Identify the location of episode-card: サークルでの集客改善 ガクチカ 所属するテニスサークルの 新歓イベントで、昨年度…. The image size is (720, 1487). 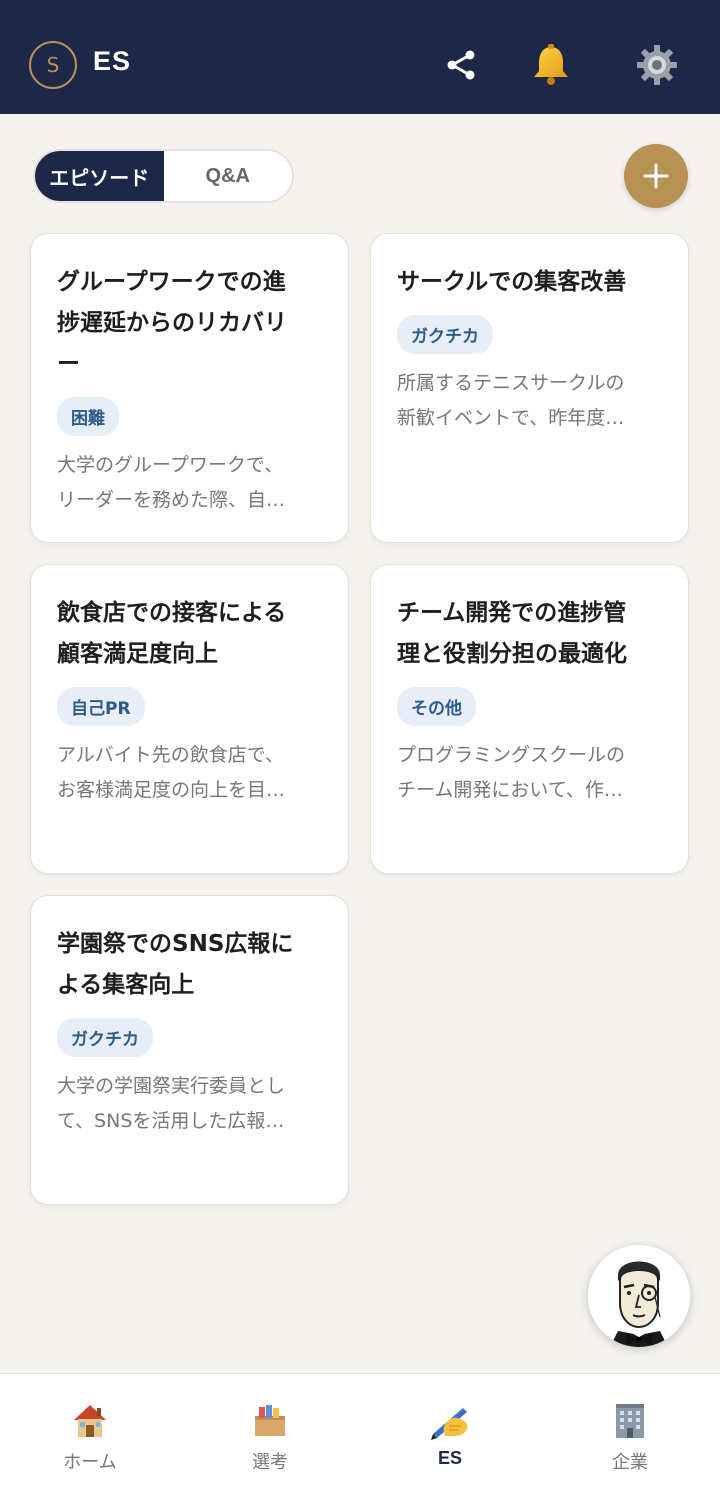
(529, 388).